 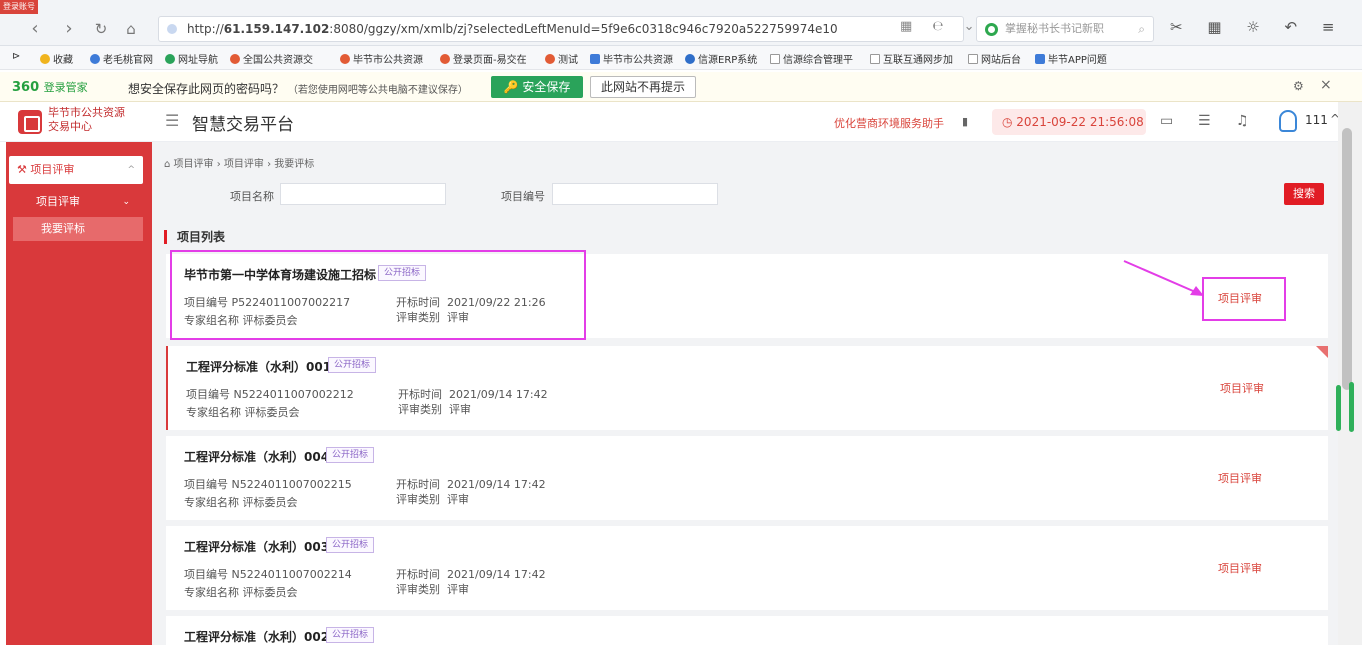 What do you see at coordinates (121, 58) in the screenshot?
I see `bookmark-item: 老毛桃官网` at bounding box center [121, 58].